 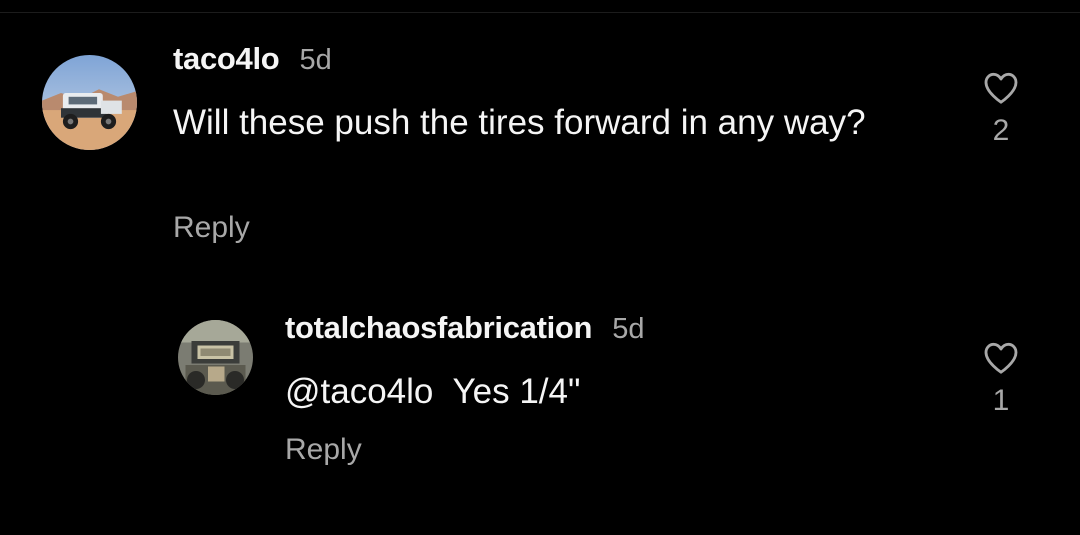 What do you see at coordinates (439, 328) in the screenshot?
I see `username: totalchaosfabrication` at bounding box center [439, 328].